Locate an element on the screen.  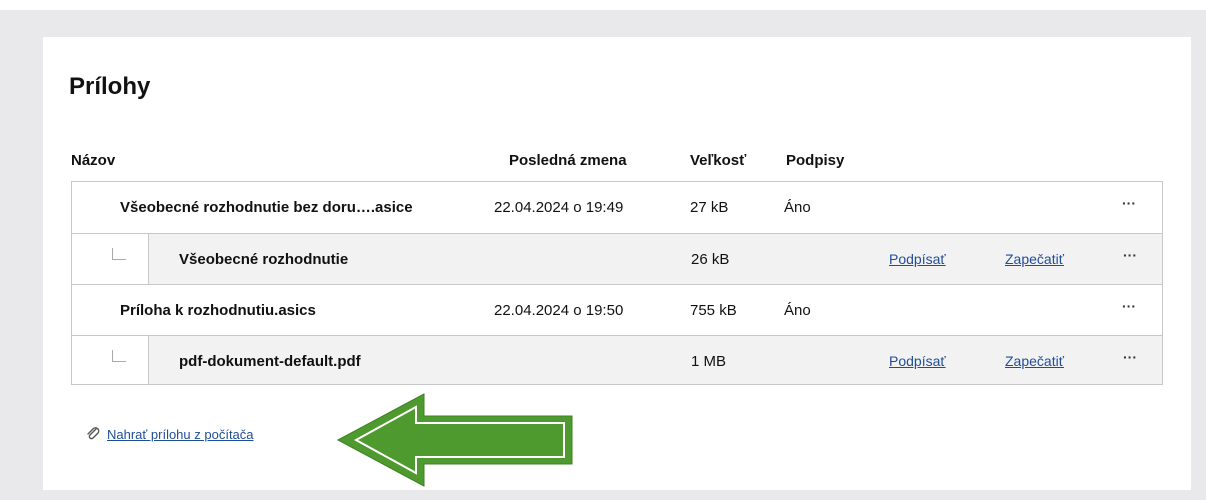
column-header-signatures: Podpisy is located at coordinates (815, 160).